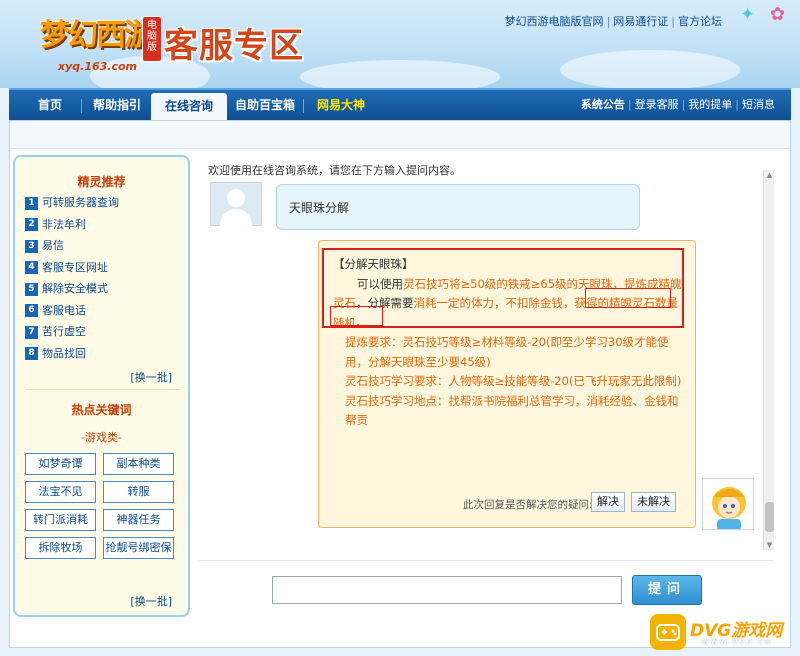  I want to click on logo-text: 梦幻西游, so click(97, 35).